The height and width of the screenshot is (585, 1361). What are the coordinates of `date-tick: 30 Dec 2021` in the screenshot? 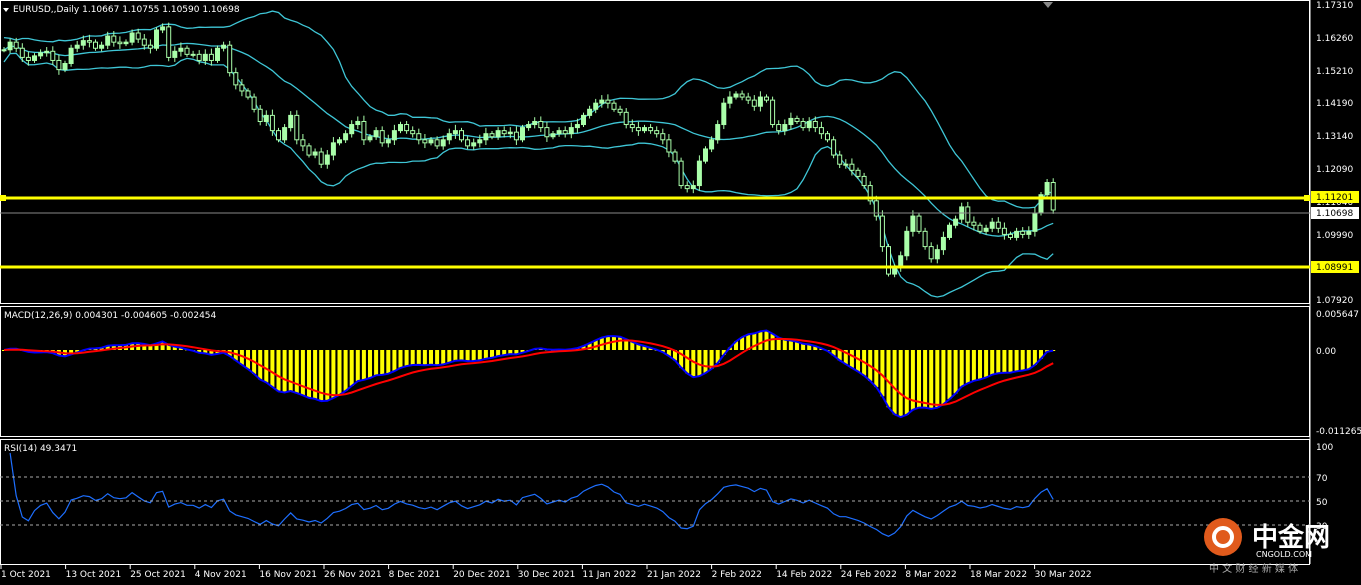 It's located at (547, 575).